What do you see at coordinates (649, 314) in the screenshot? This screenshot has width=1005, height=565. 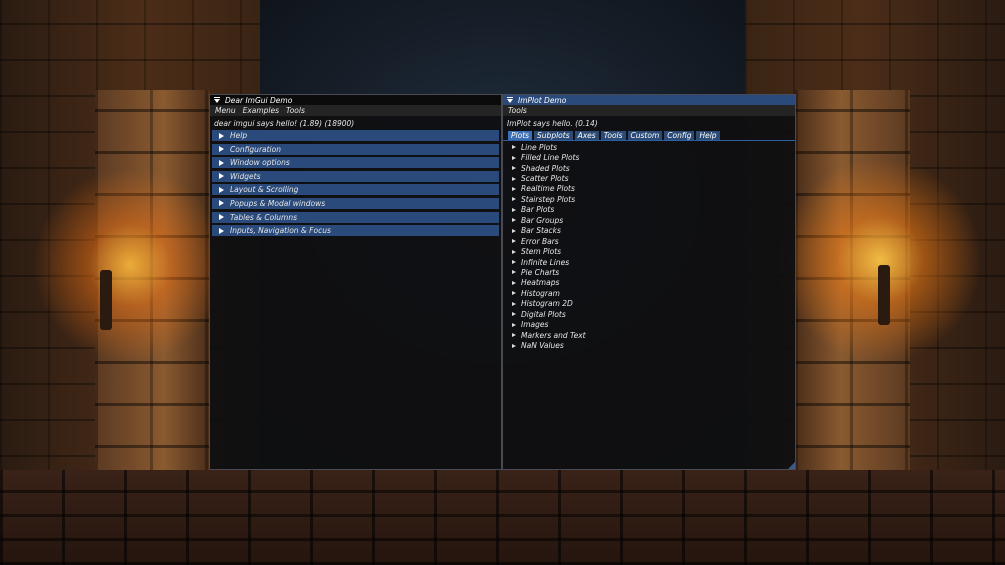 I see `tree-item-digital-plots: Digital Plots` at bounding box center [649, 314].